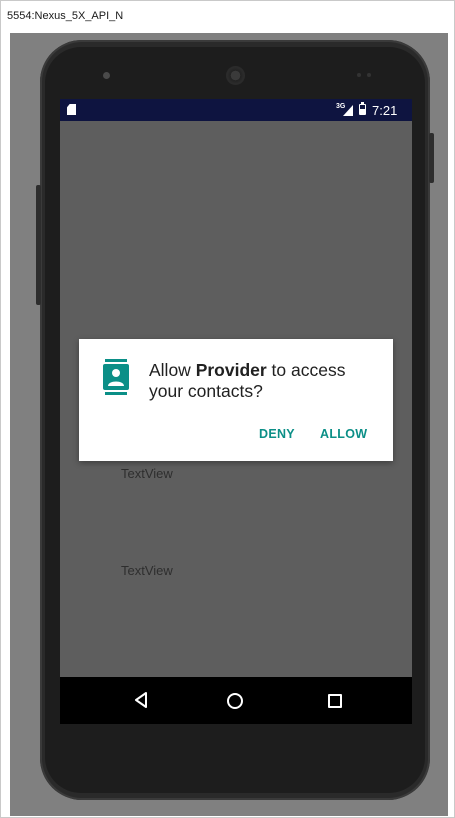 The image size is (455, 818). I want to click on power-button, so click(431, 158).